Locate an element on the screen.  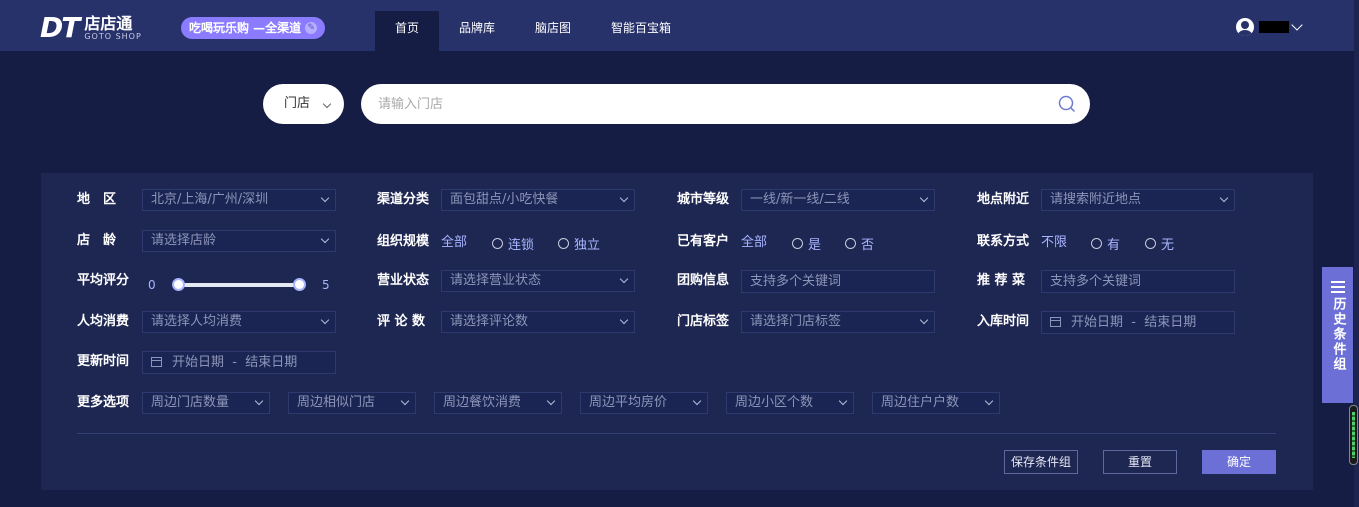
org-option-all: 全部 is located at coordinates (454, 243).